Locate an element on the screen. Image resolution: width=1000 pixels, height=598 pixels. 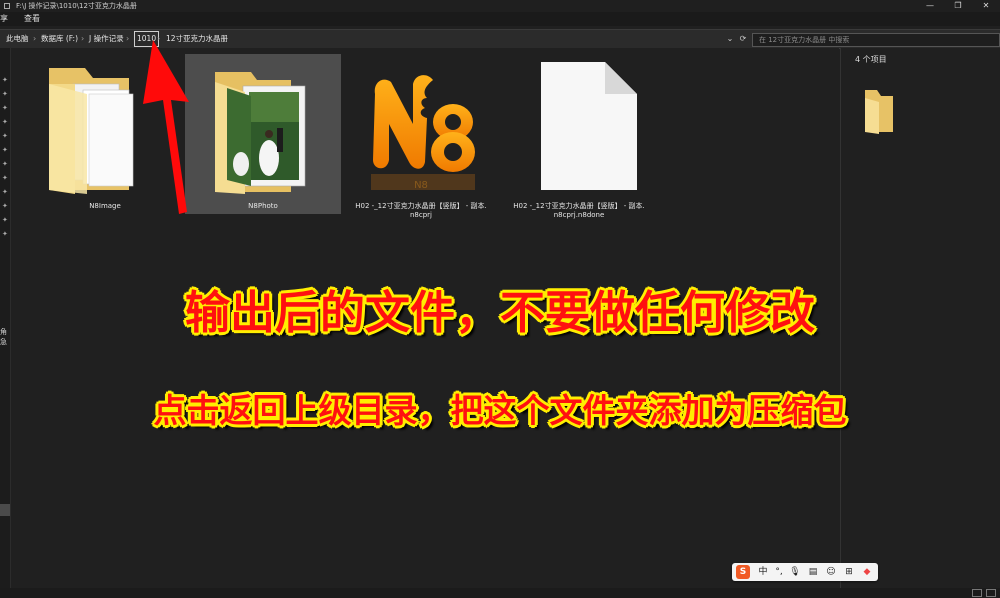
instruction-line-1: 输出后的文件，不要做任何修改 is located at coordinates (499, 312).